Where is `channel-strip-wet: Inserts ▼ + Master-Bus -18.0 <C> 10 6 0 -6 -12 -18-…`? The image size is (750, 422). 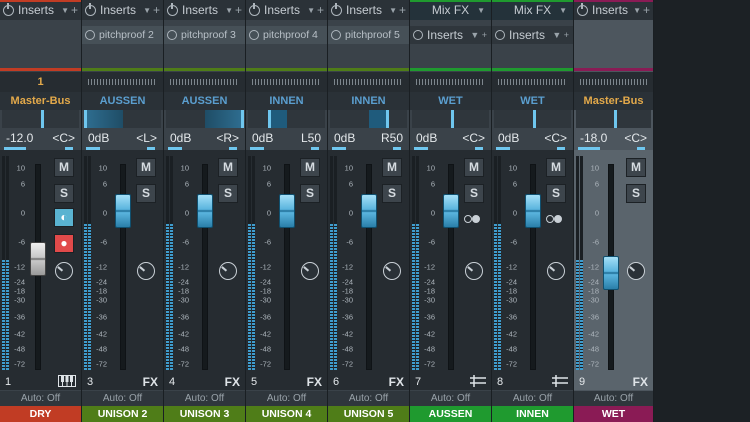
channel-strip-wet: Inserts ▼ + Master-Bus -18.0 <C> 10 6 0 -6 -12 -18-… is located at coordinates (614, 211).